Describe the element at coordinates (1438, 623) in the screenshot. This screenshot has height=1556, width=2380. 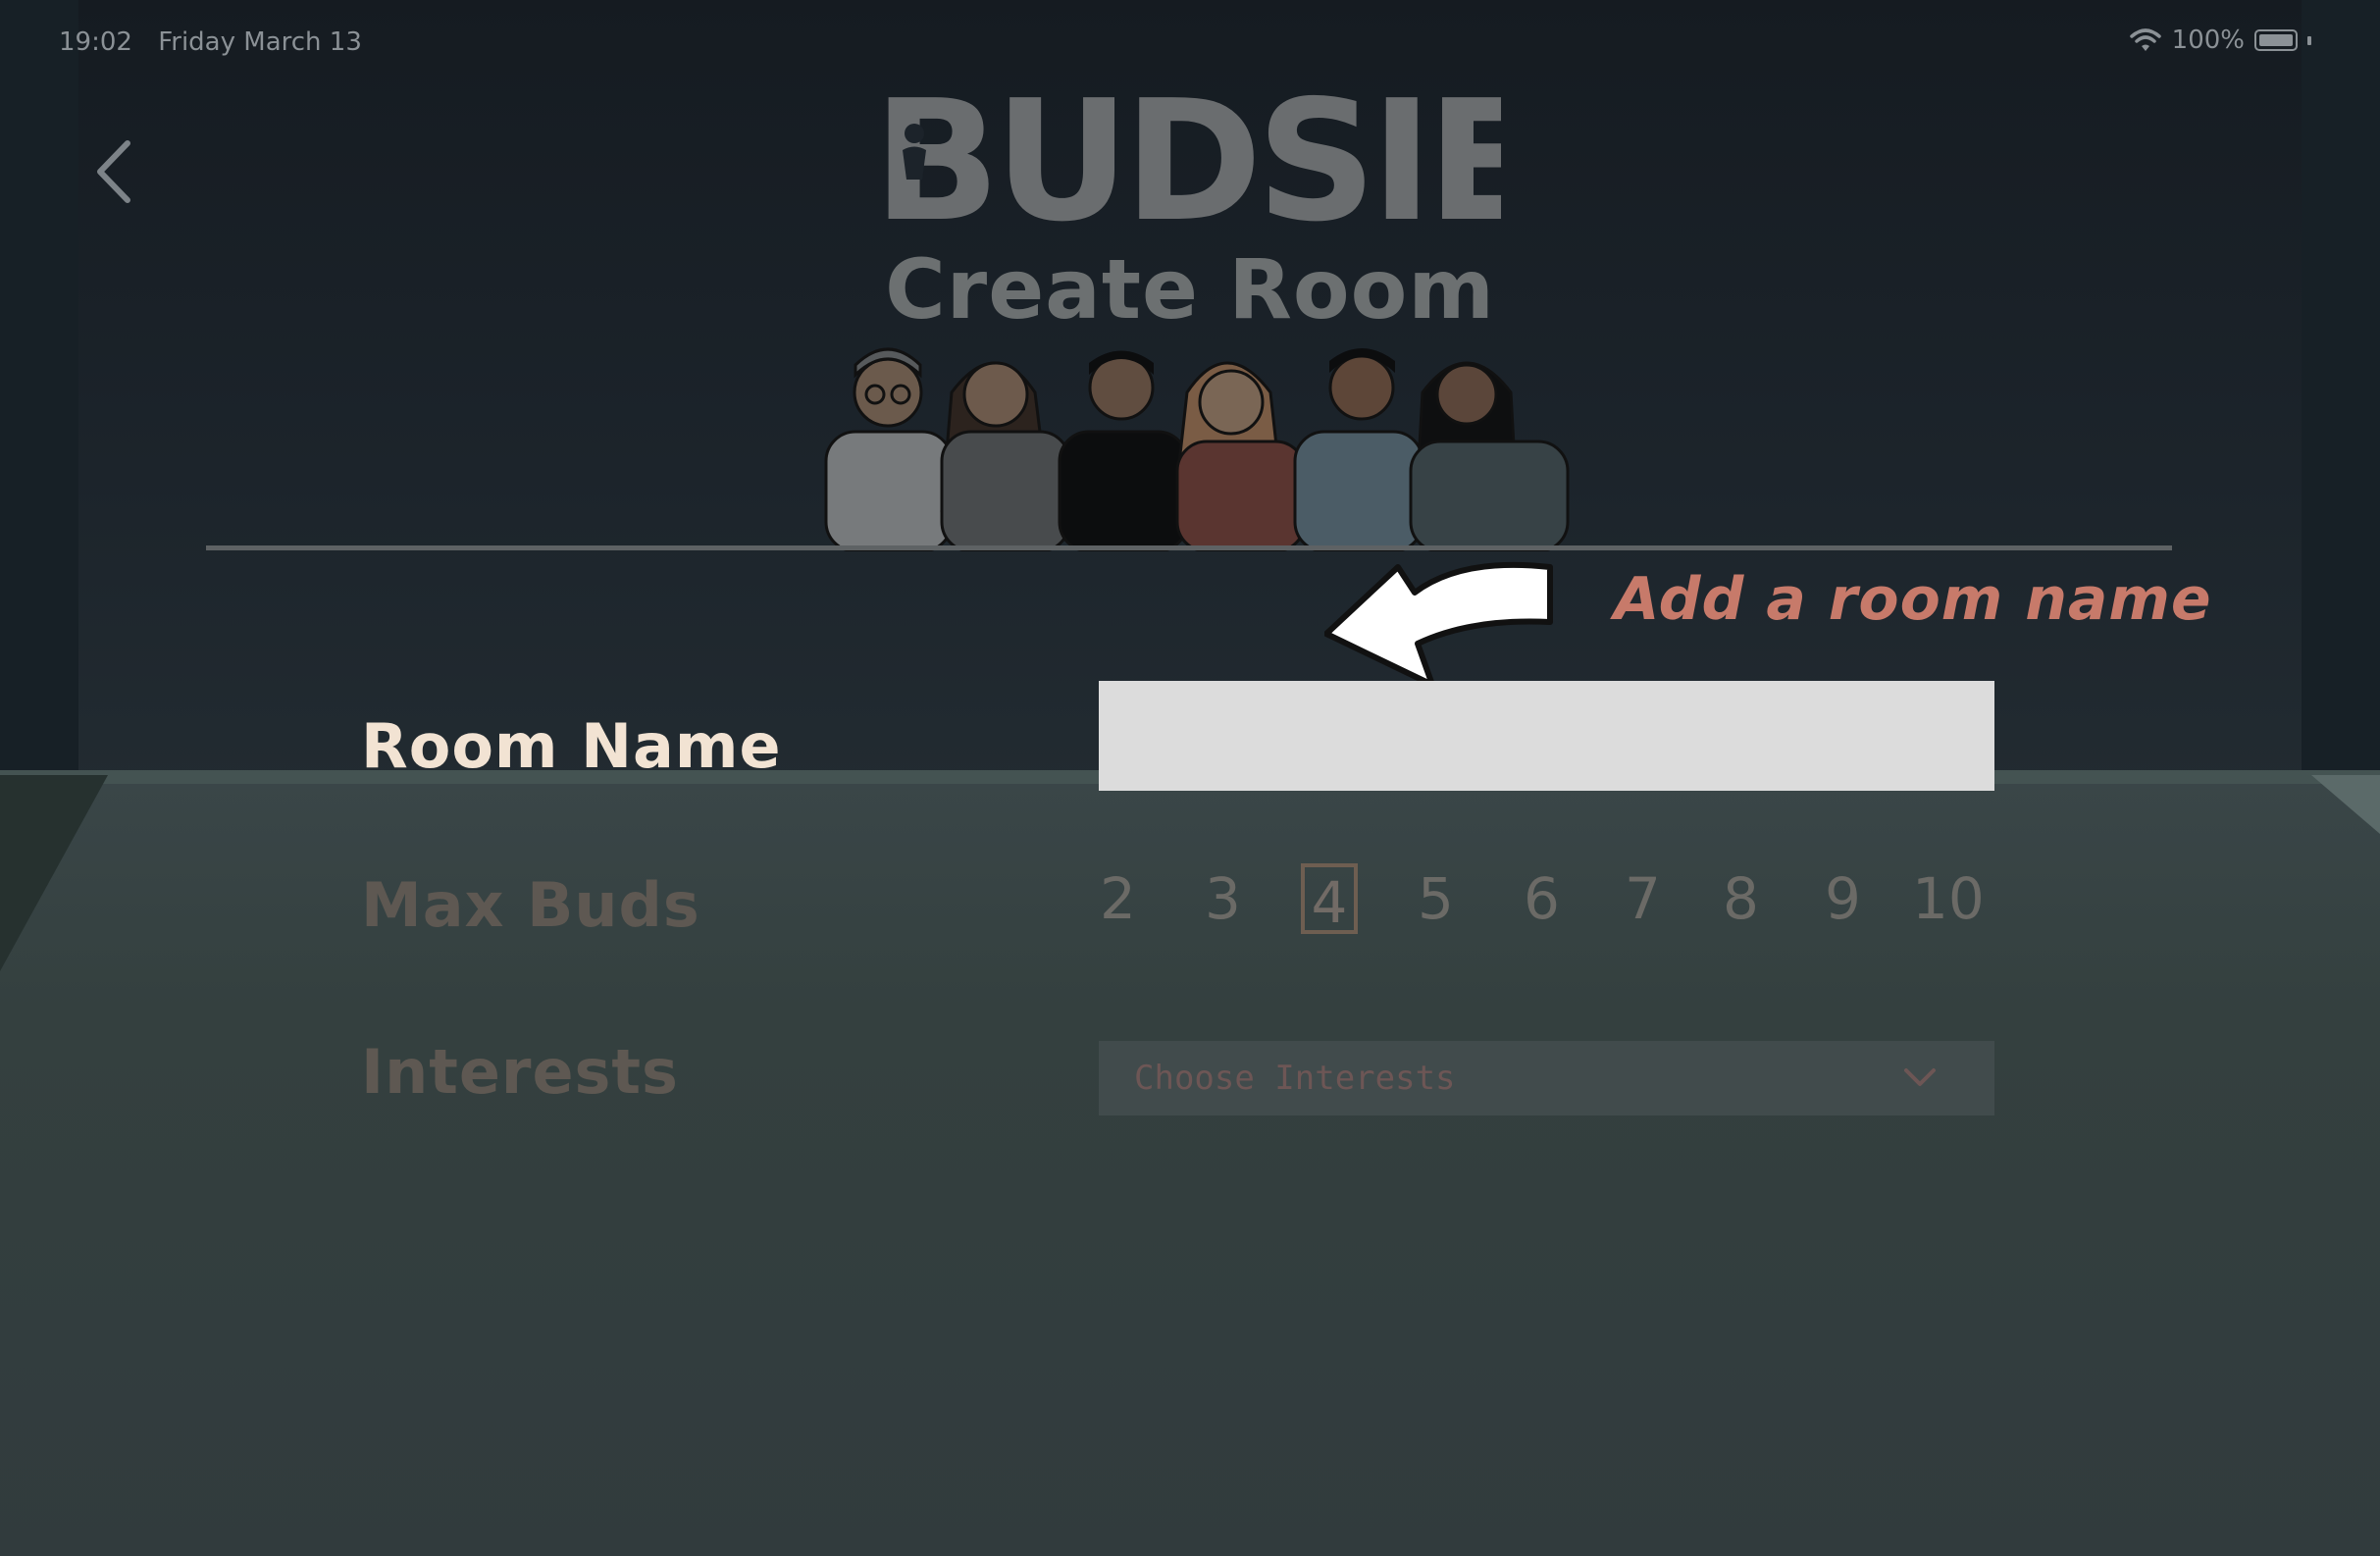
I see `hint-arrow-icon` at that location.